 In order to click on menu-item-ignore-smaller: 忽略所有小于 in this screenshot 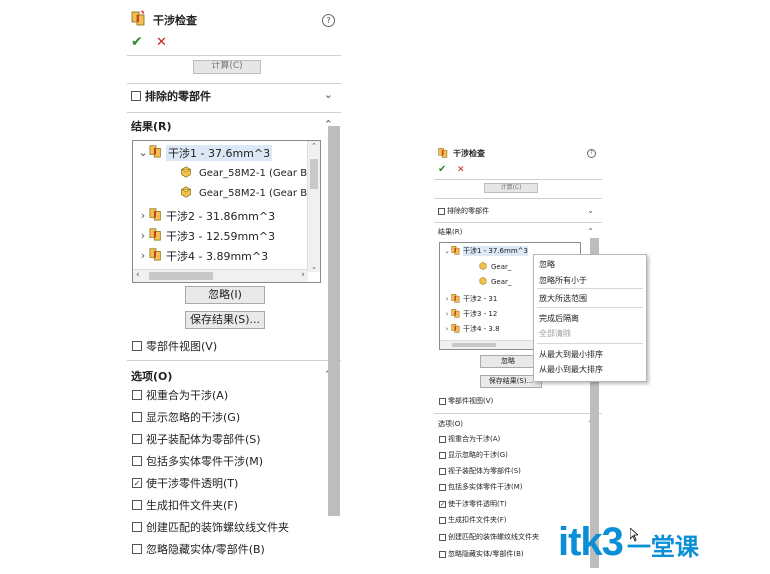, I will do `click(563, 280)`.